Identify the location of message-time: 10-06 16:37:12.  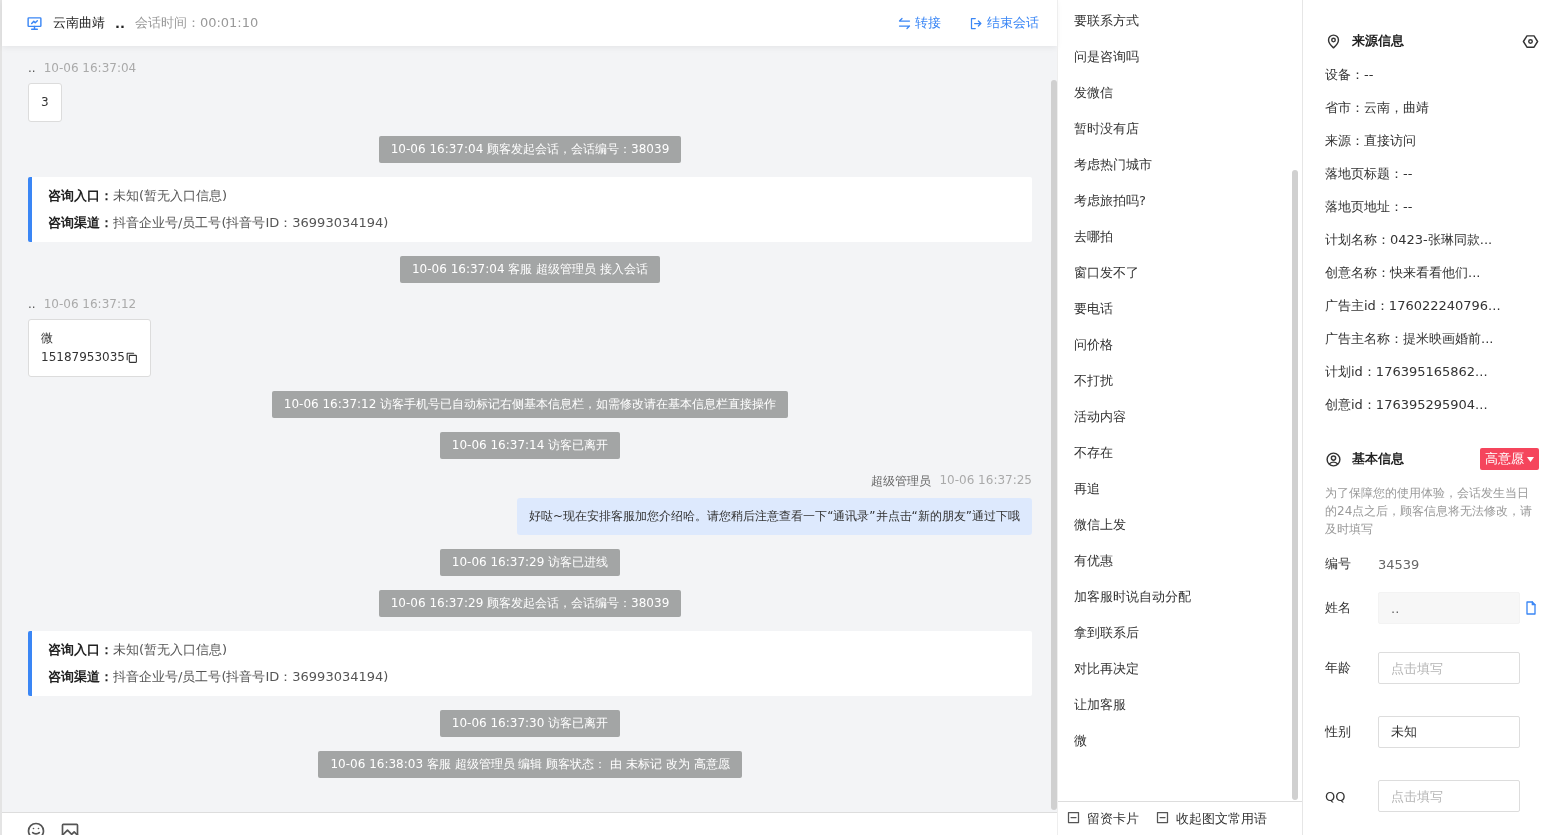
(90, 304).